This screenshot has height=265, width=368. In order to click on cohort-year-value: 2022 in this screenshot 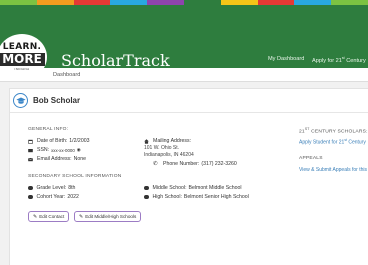, I will do `click(73, 197)`.